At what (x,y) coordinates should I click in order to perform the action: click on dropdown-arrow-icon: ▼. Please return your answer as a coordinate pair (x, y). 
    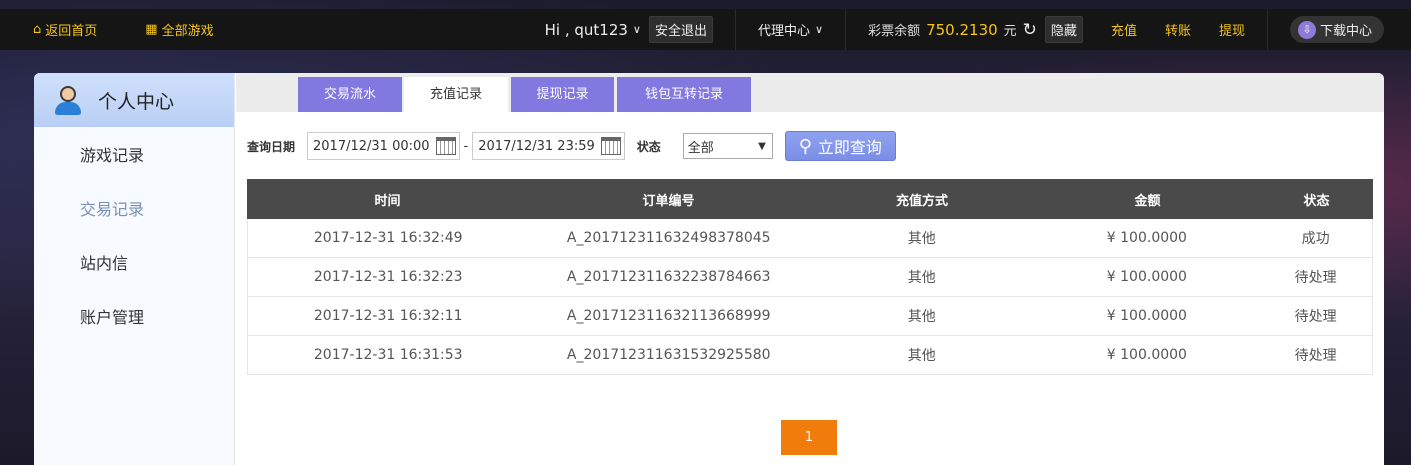
    Looking at the image, I should click on (762, 146).